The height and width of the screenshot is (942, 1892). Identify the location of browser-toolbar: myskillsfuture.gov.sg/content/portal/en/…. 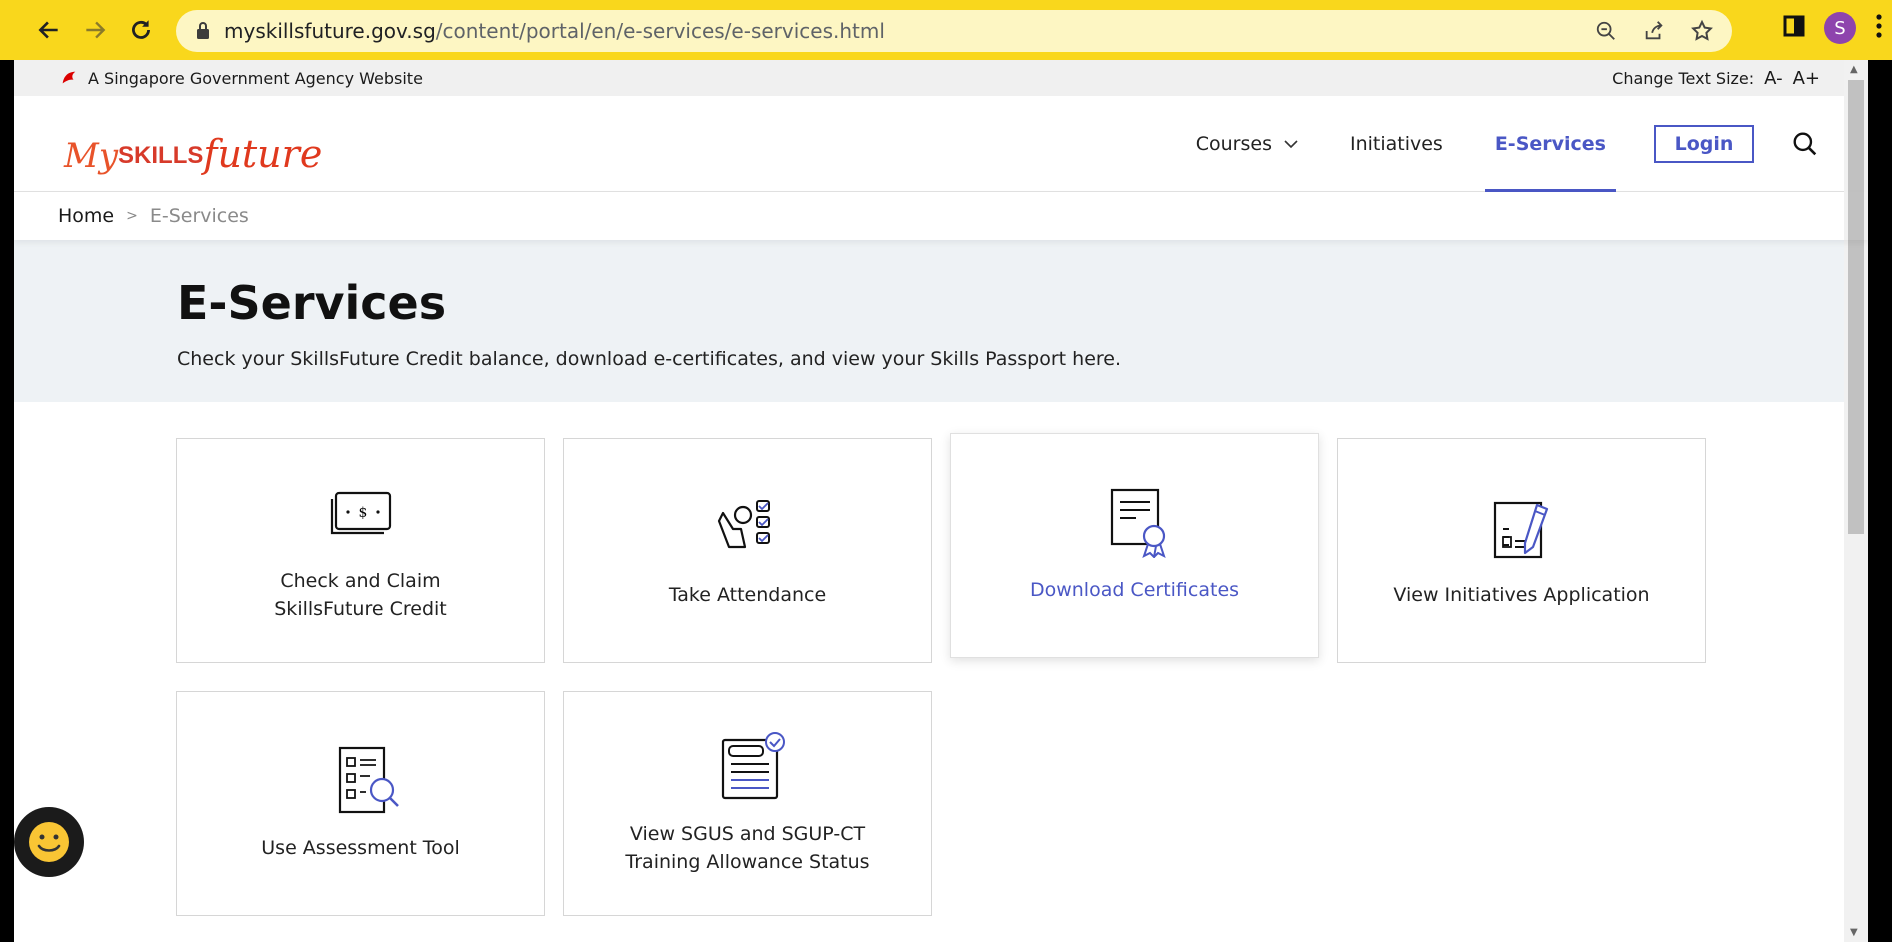
(946, 30).